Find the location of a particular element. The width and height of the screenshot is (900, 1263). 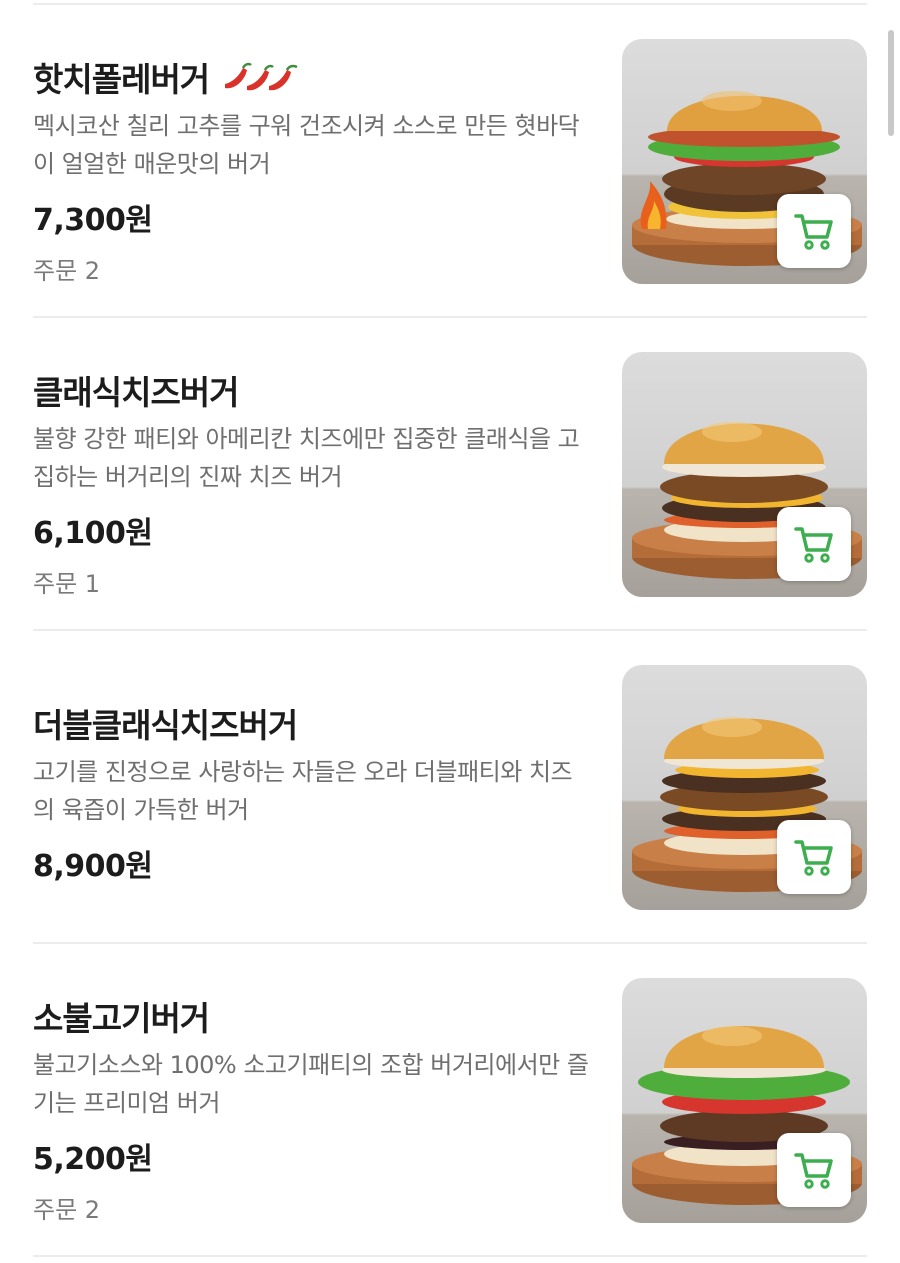

item-divider is located at coordinates (450, 1256).